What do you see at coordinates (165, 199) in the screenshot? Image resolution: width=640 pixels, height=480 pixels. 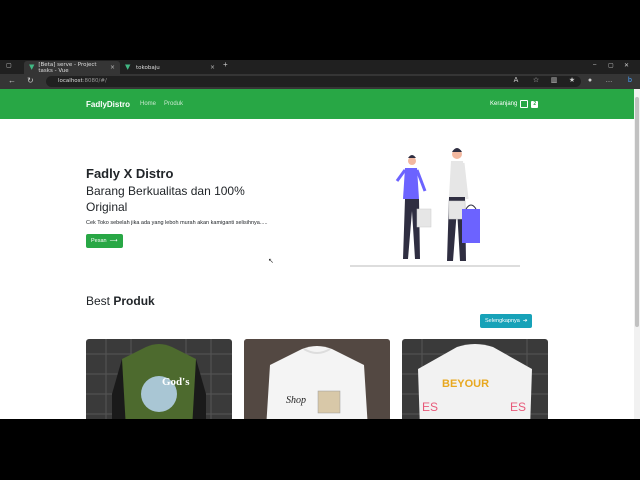 I see `hero-subtitle: Barang Berkualitas dan 100% Original` at bounding box center [165, 199].